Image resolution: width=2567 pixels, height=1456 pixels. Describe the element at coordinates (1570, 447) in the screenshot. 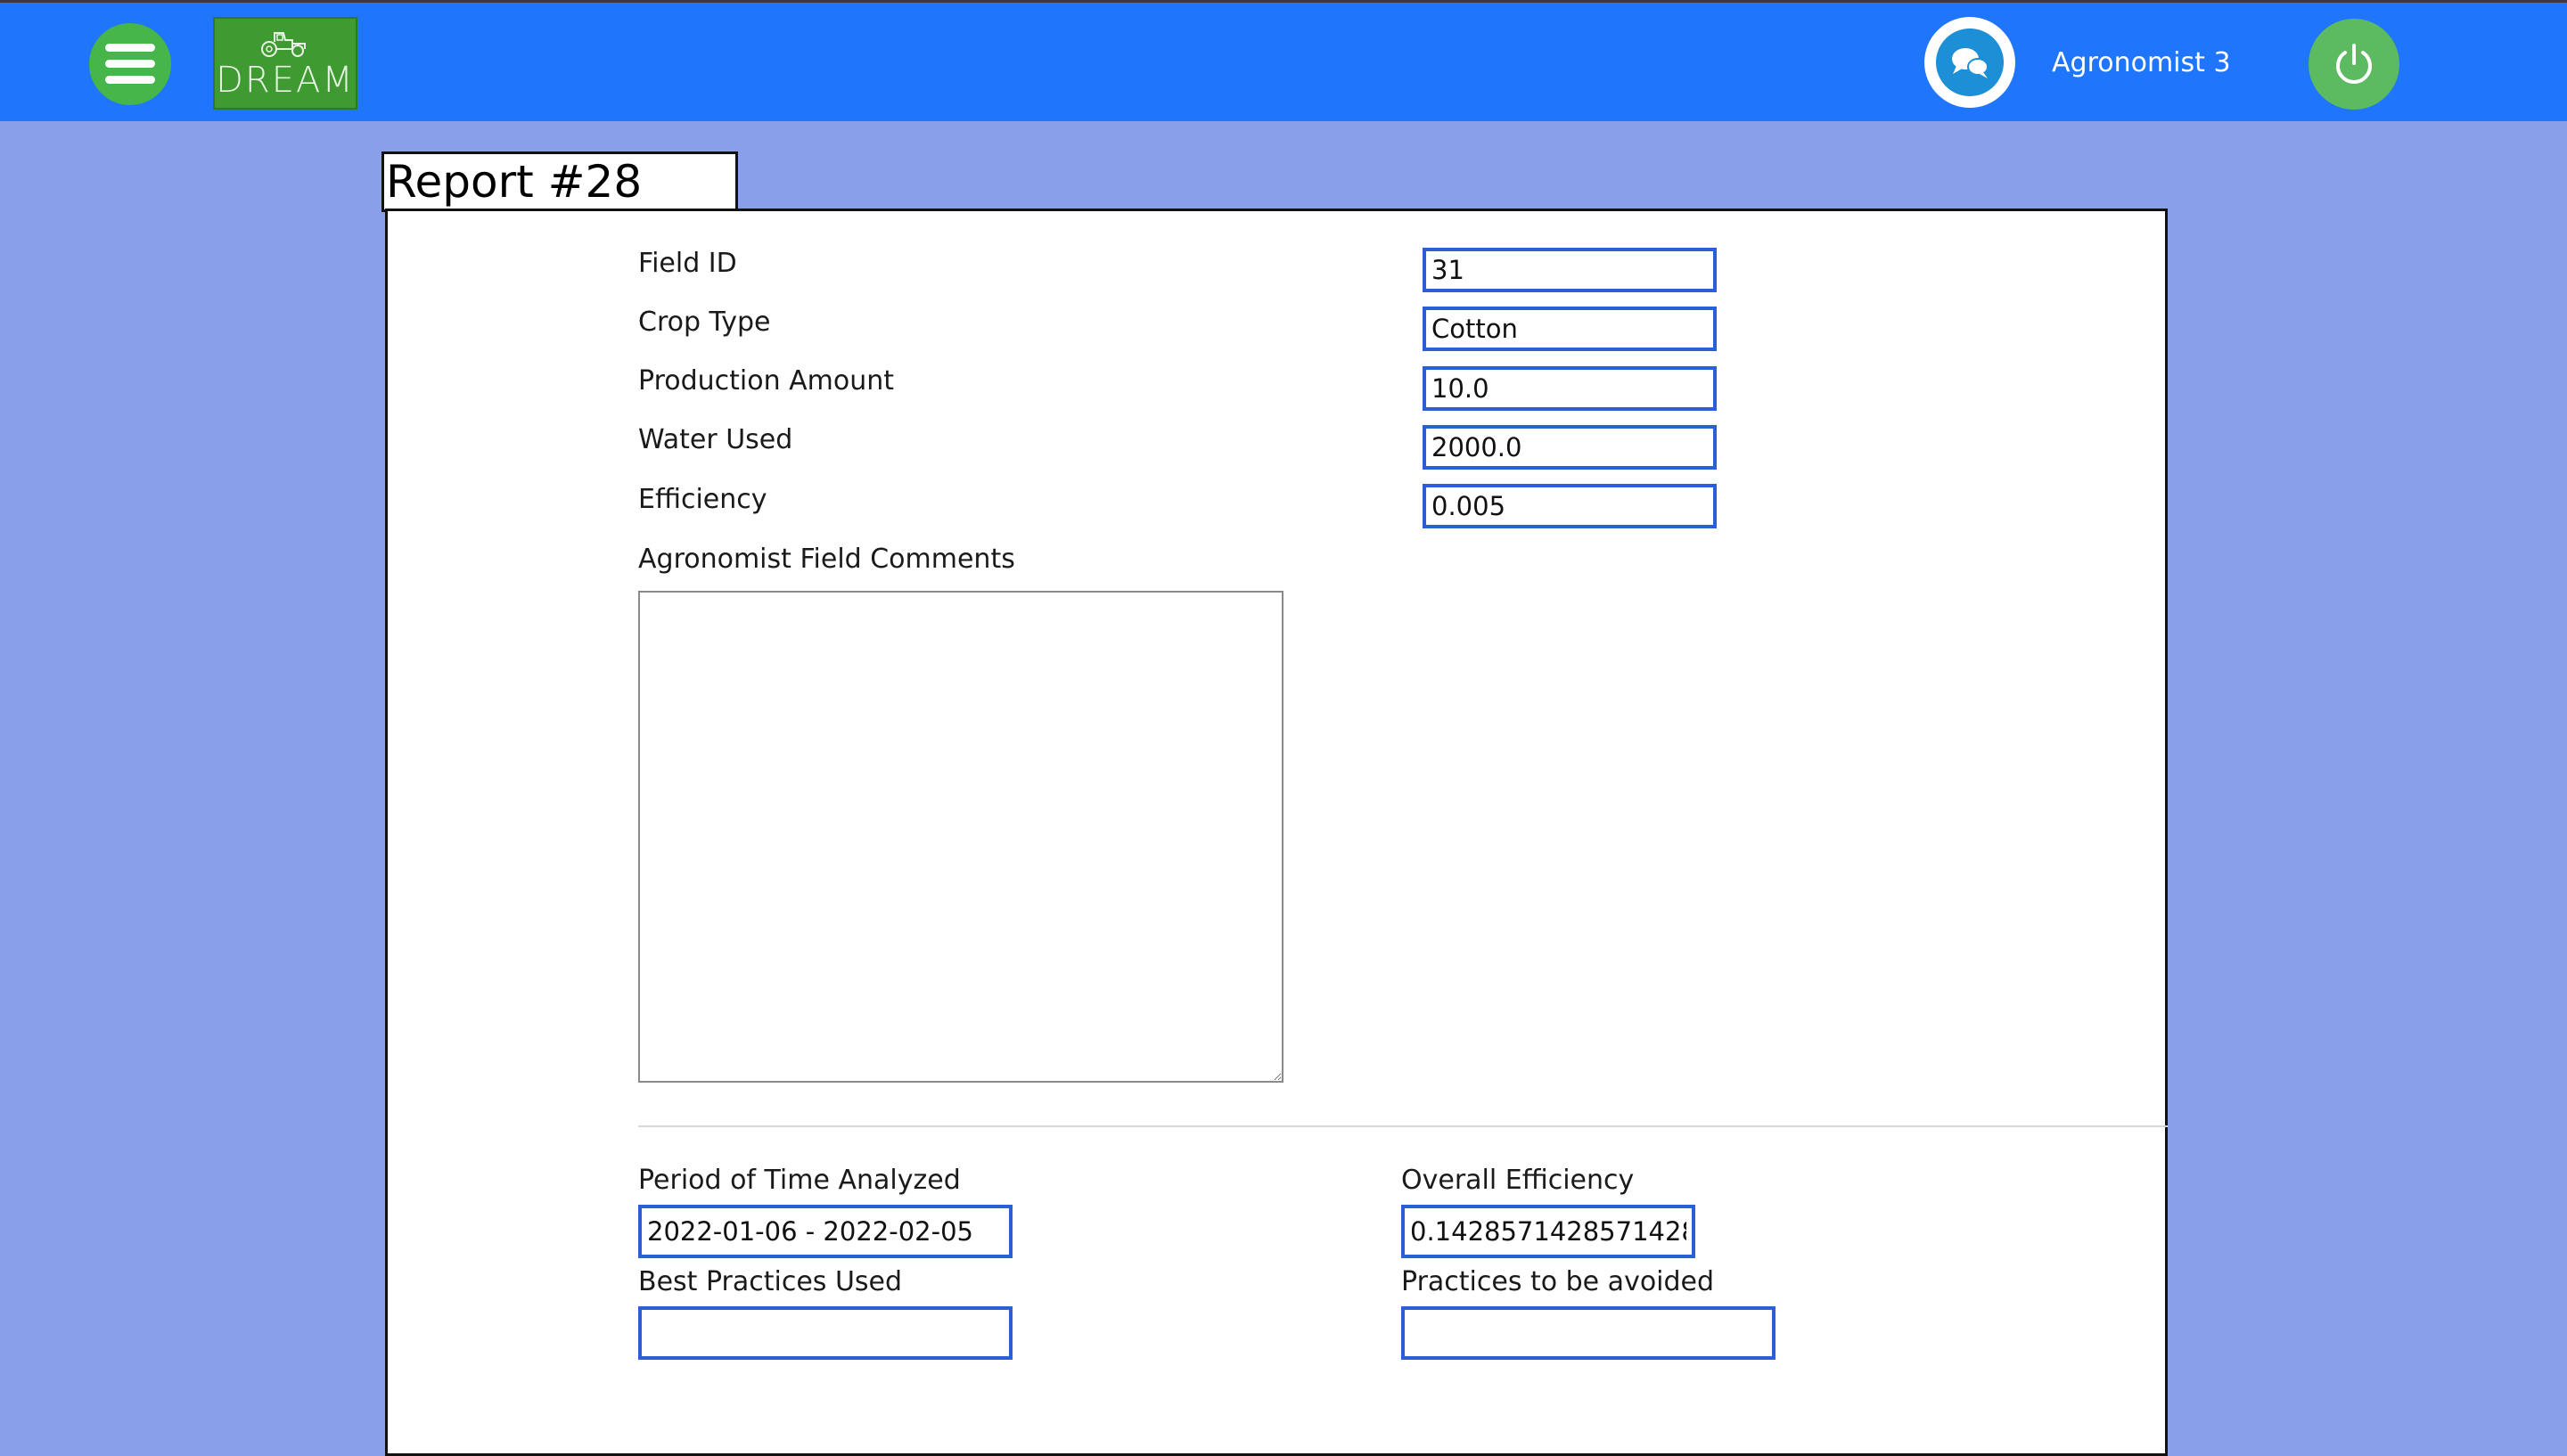

I see `water-used-input` at that location.